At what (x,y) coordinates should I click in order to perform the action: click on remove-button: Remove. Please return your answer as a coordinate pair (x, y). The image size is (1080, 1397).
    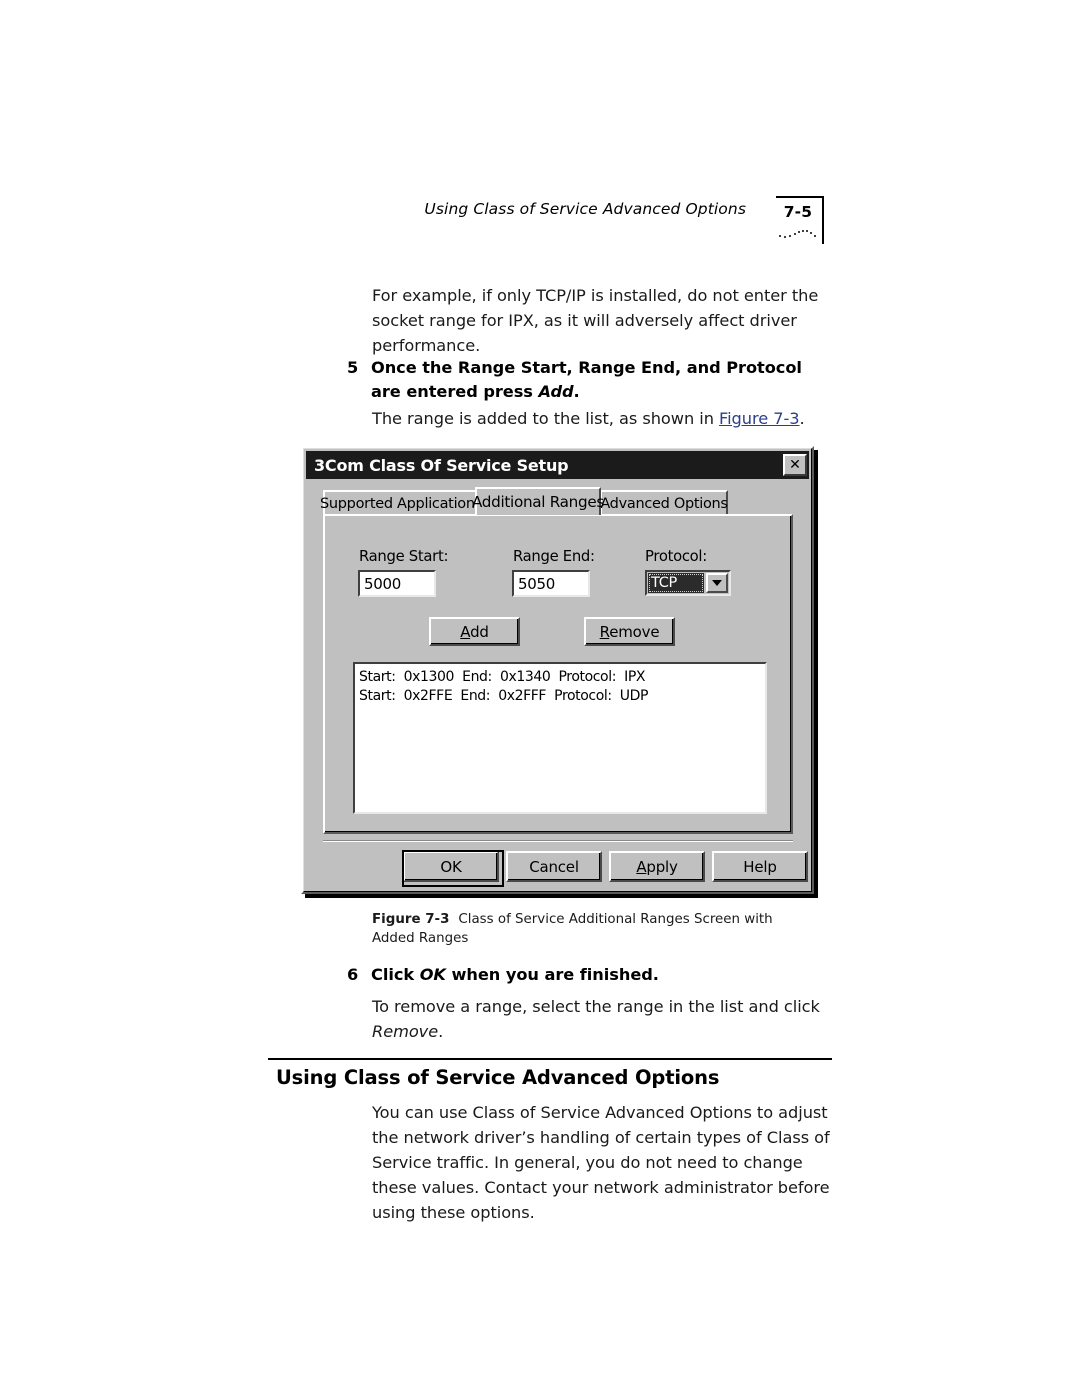
    Looking at the image, I should click on (629, 631).